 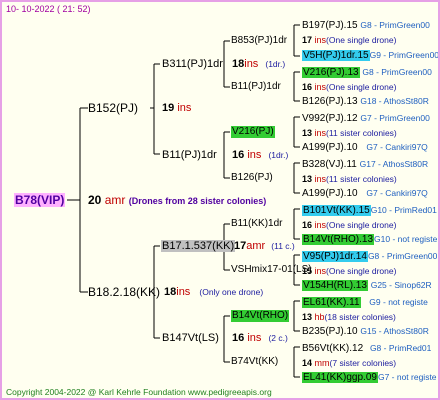 I want to click on gen3-queen: B126(PJ), so click(x=252, y=178).